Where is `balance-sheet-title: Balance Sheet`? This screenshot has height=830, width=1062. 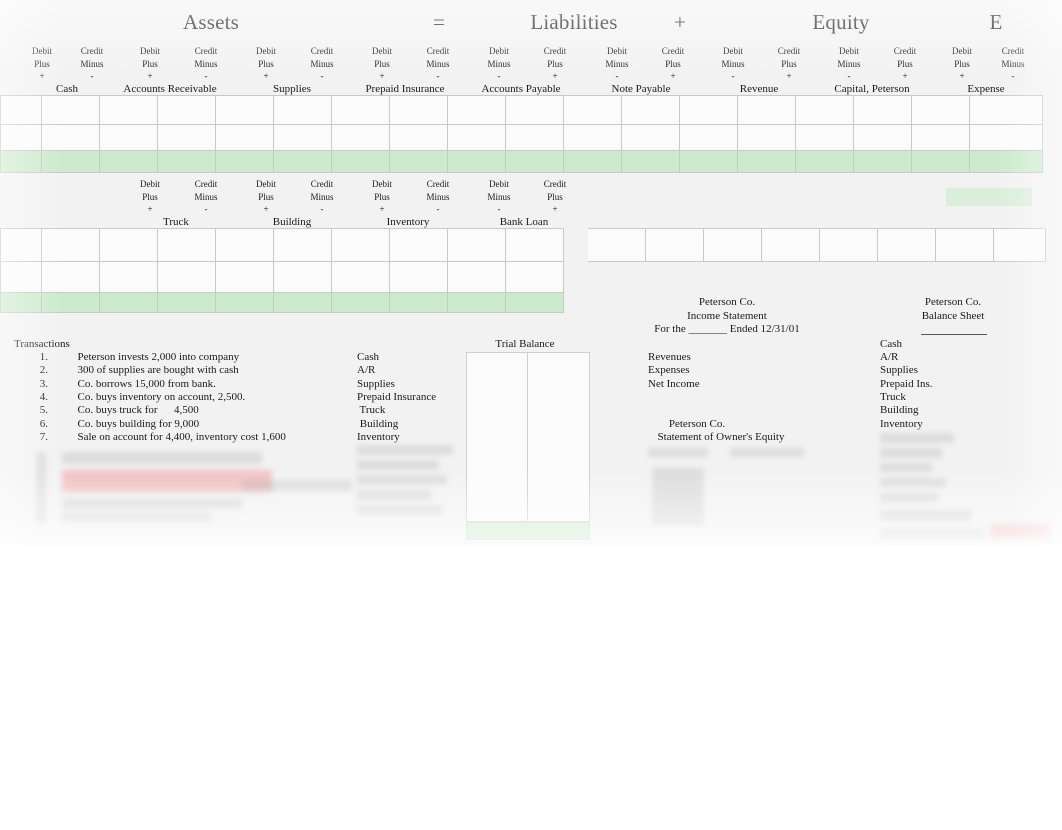 balance-sheet-title: Balance Sheet is located at coordinates (953, 316).